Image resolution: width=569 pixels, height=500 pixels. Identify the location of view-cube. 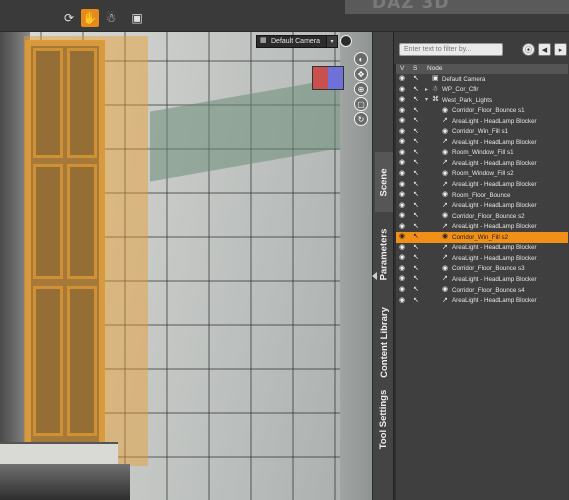
(328, 78).